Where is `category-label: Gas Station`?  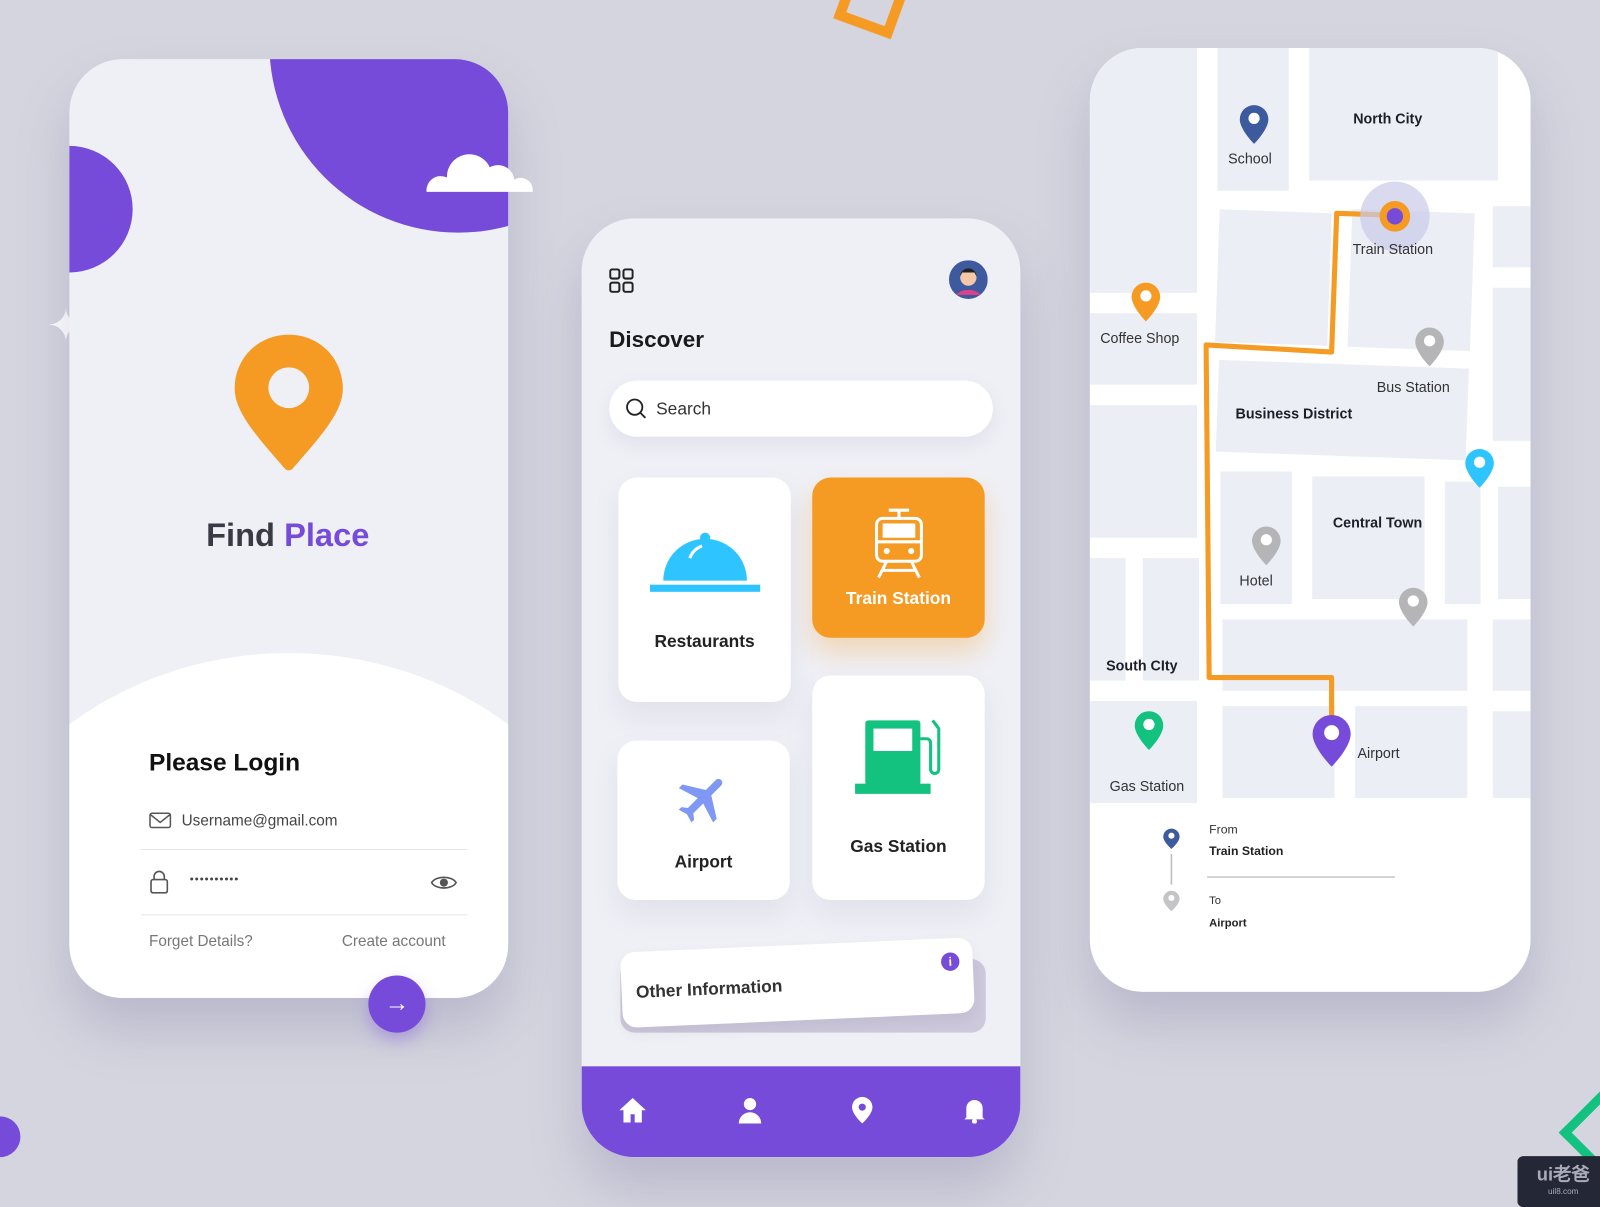 category-label: Gas Station is located at coordinates (898, 846).